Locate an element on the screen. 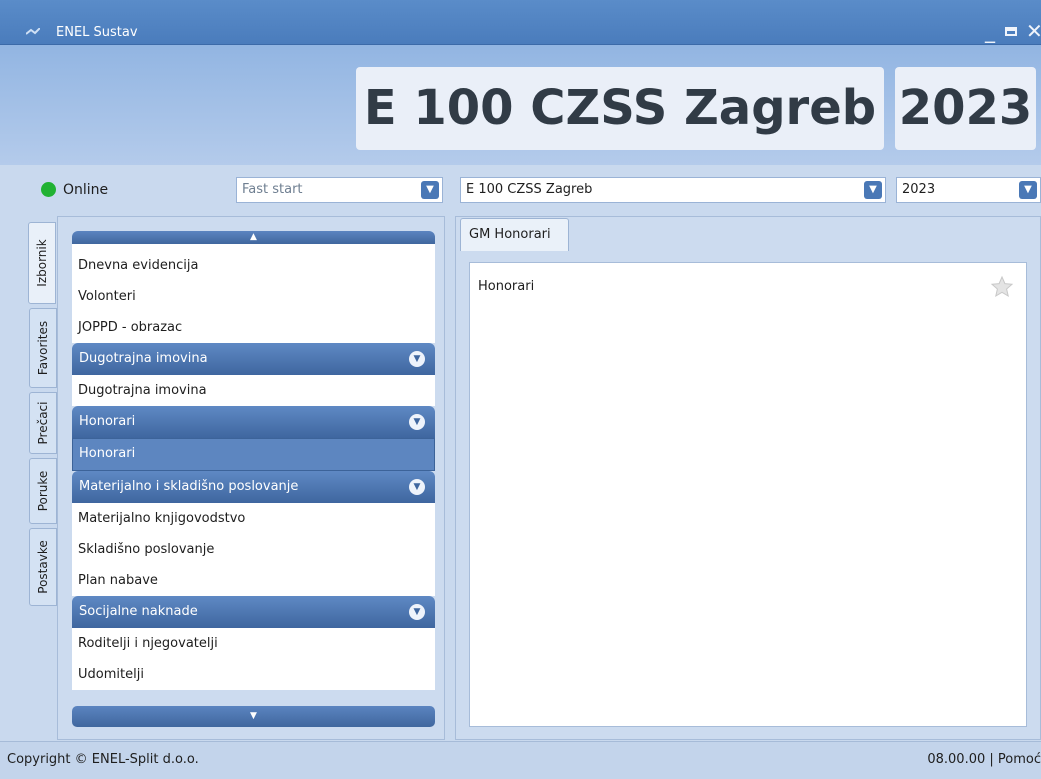 The image size is (1041, 779). content-item-honorari: Honorari is located at coordinates (506, 286).